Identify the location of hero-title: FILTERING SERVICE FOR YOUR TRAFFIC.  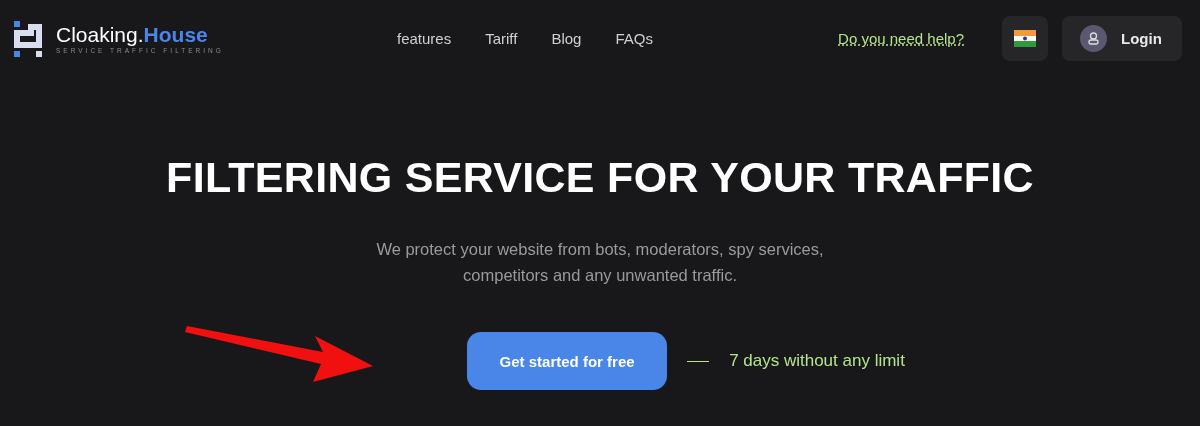
(600, 177).